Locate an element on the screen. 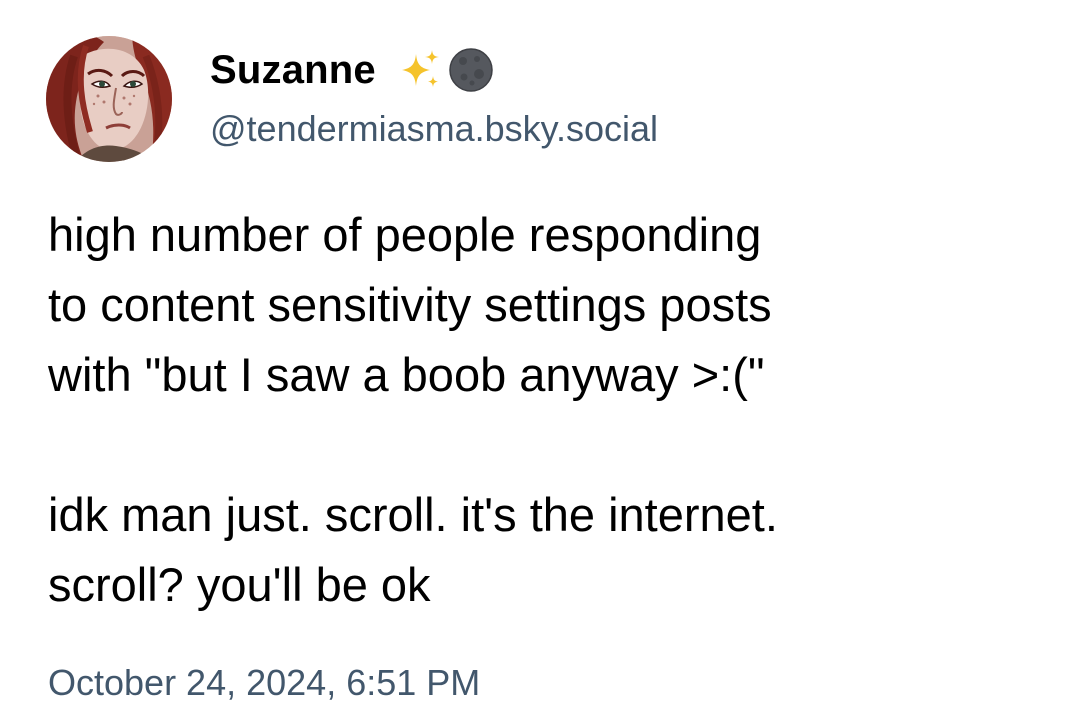 This screenshot has width=1080, height=723. author-name-row: Suzanne is located at coordinates (352, 70).